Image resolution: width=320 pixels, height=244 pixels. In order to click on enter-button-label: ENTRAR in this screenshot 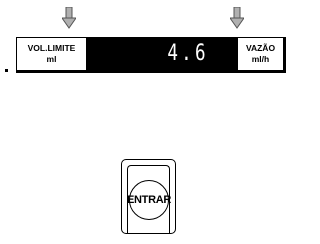, I will do `click(149, 200)`.